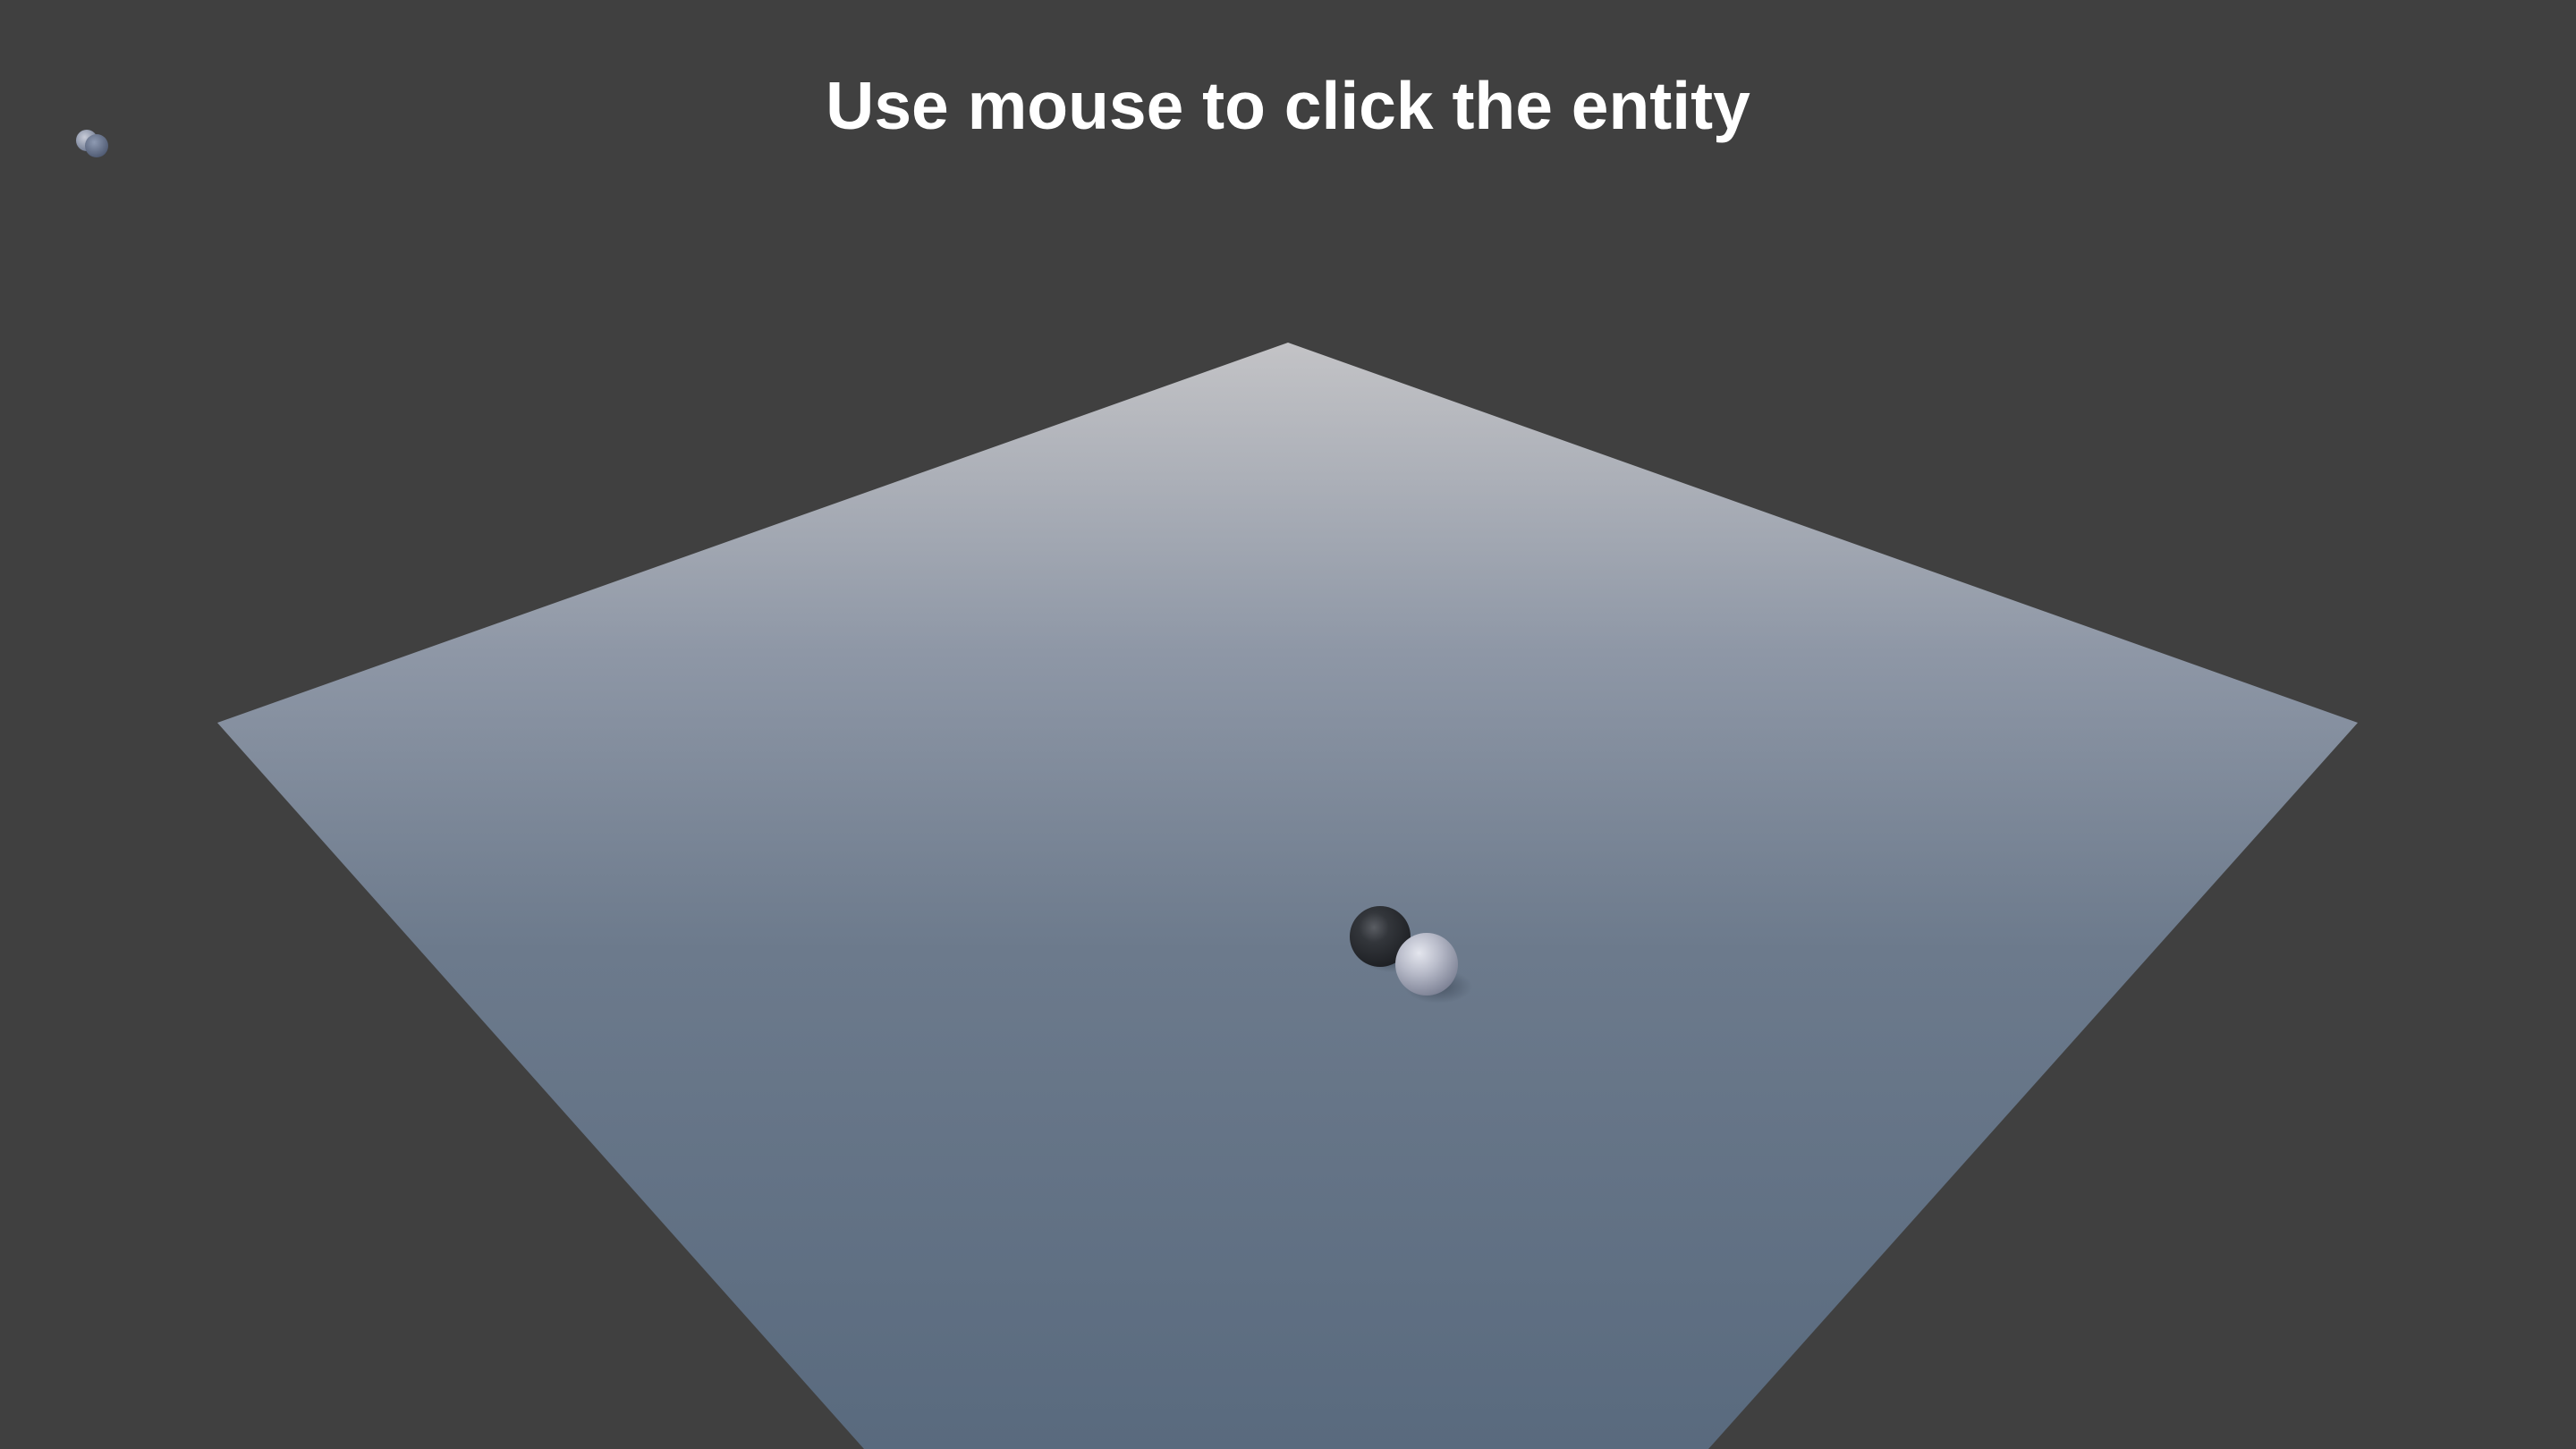 This screenshot has width=2576, height=1449. Describe the element at coordinates (1426, 964) in the screenshot. I see `light-sphere-entity` at that location.